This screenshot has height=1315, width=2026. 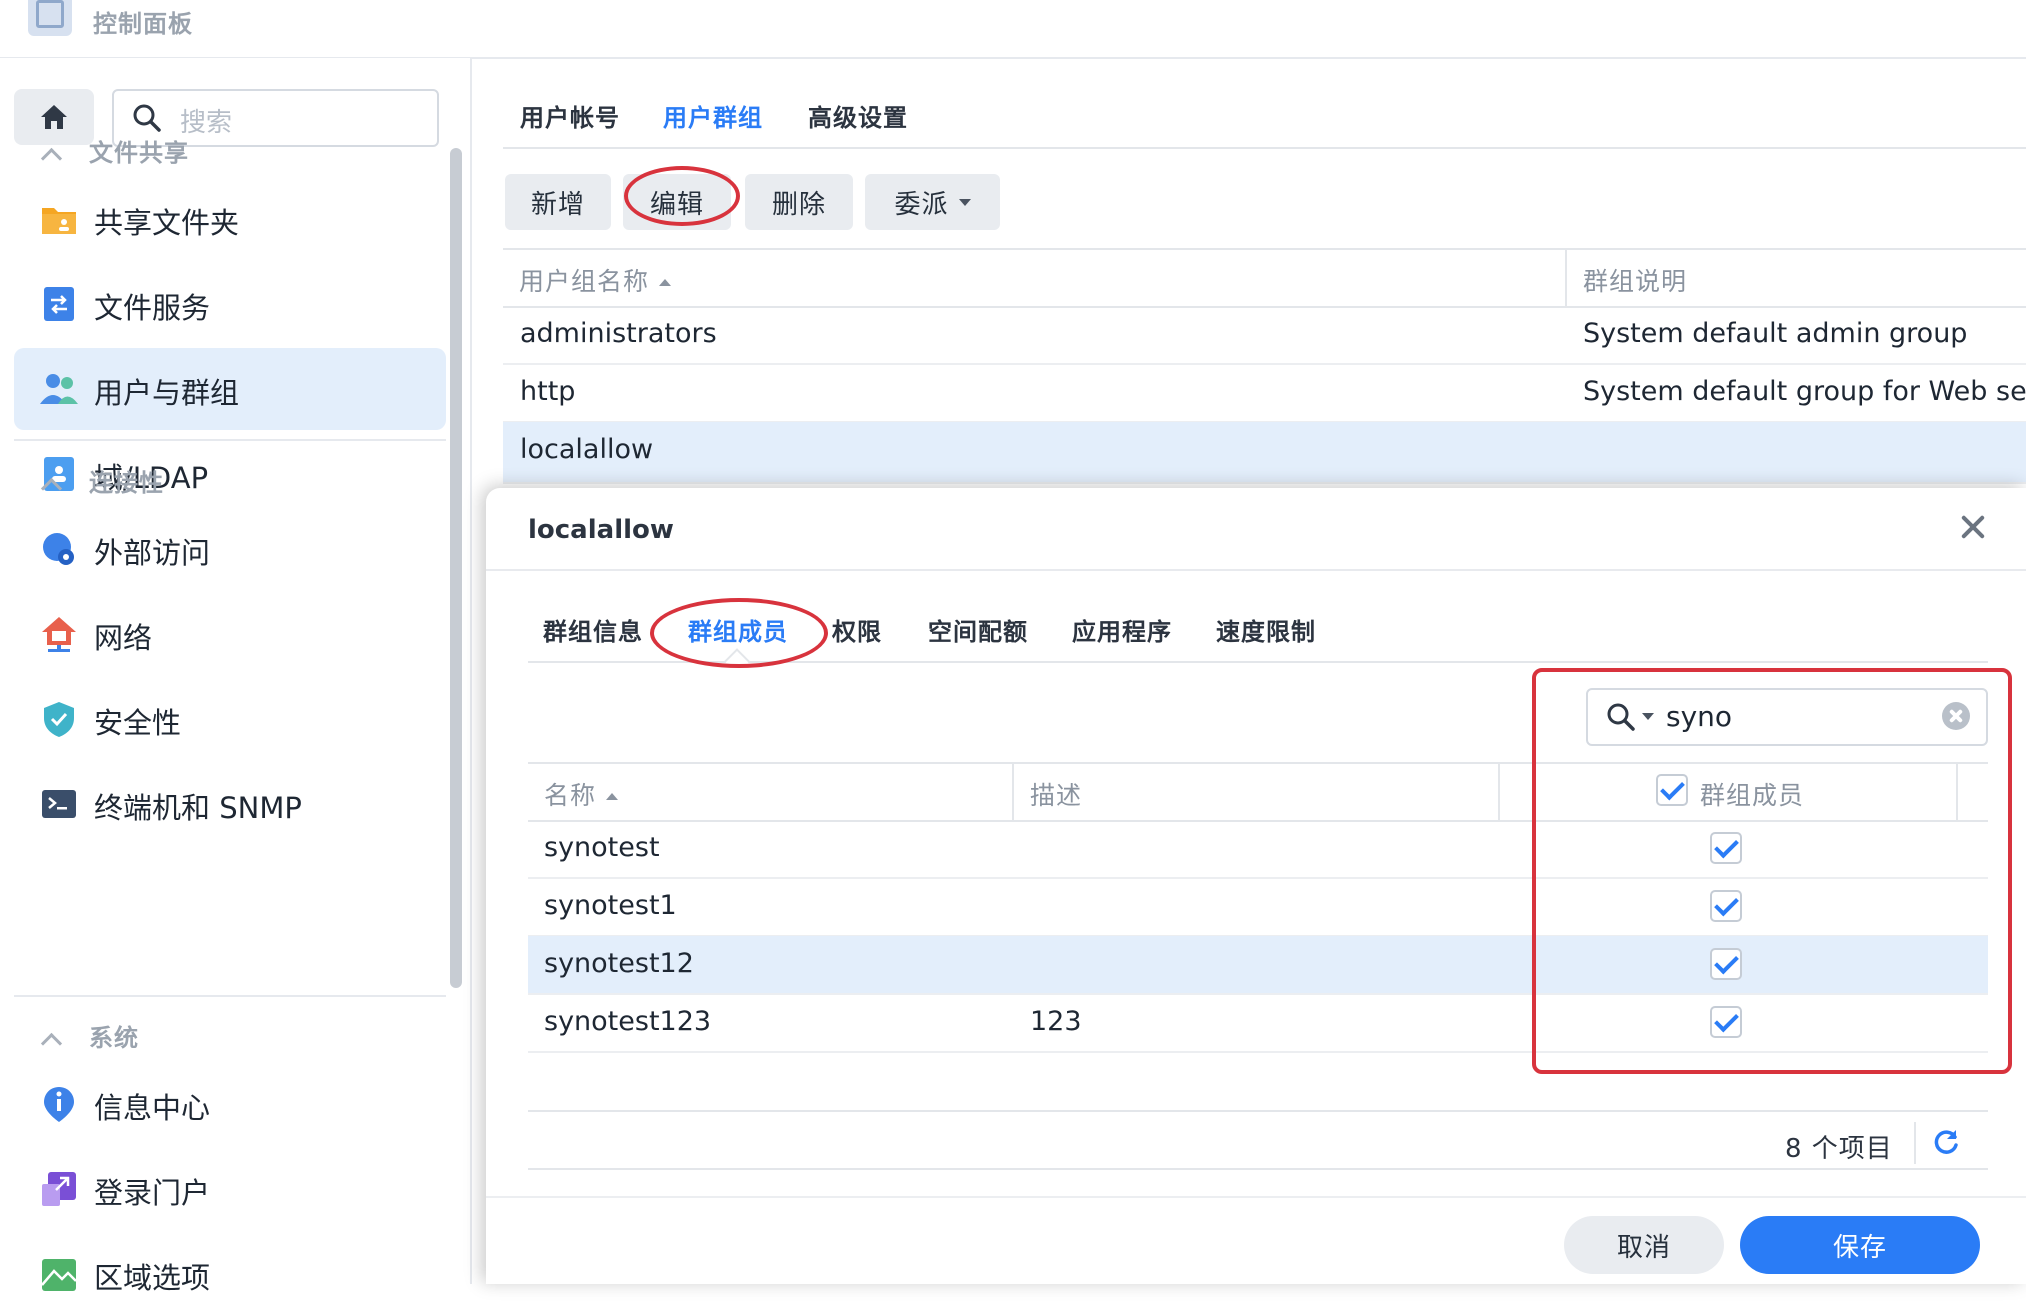 What do you see at coordinates (1264, 148) in the screenshot?
I see `tab-underline` at bounding box center [1264, 148].